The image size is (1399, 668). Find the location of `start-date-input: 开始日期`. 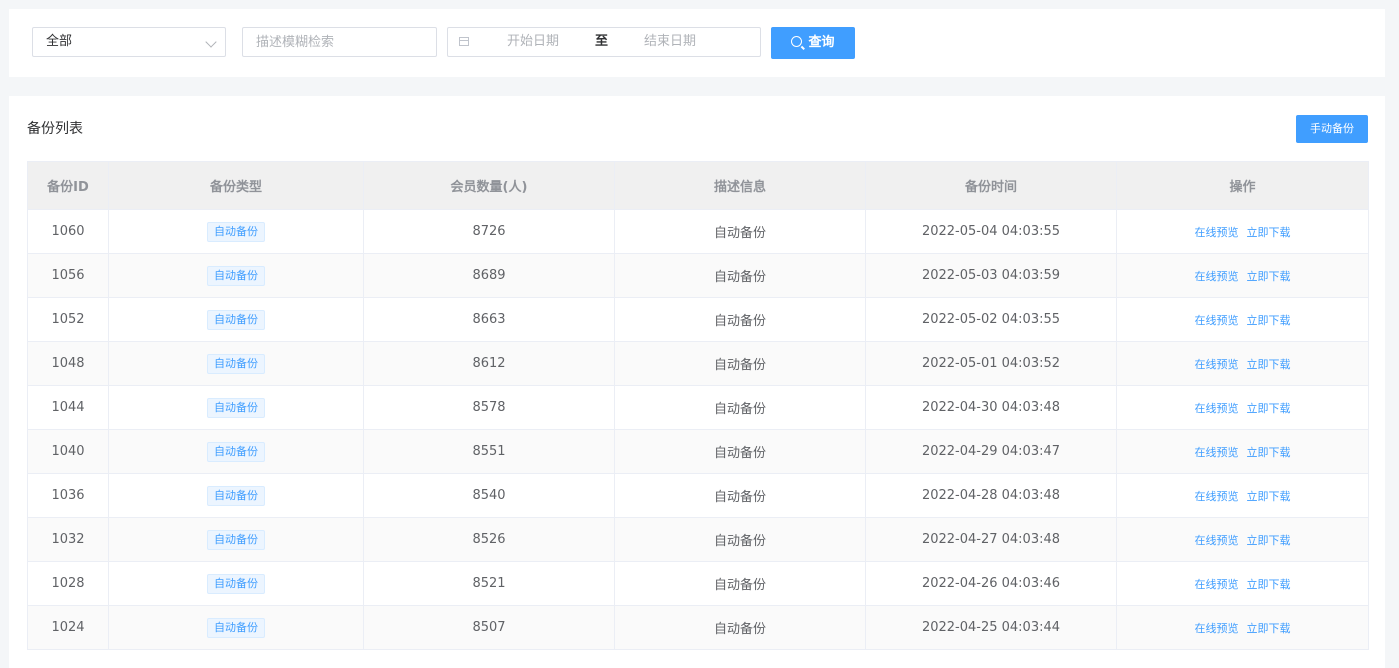

start-date-input: 开始日期 is located at coordinates (533, 42).